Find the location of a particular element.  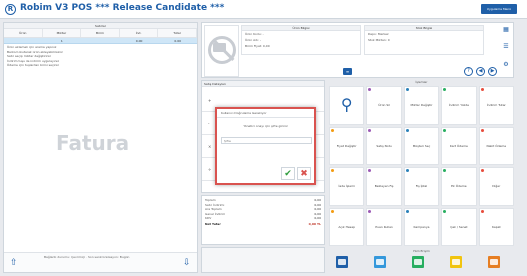

scroll-up-icon: ⇧ is located at coordinates (14, 263).